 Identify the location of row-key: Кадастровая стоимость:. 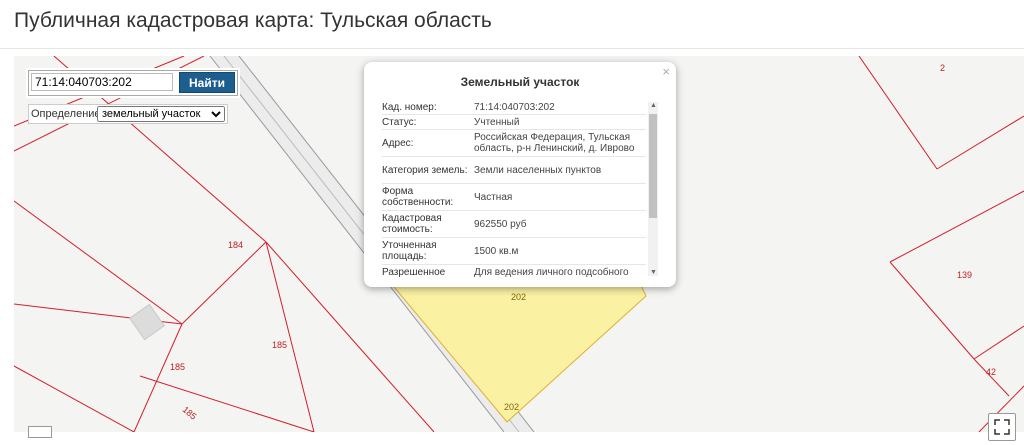
(412, 224).